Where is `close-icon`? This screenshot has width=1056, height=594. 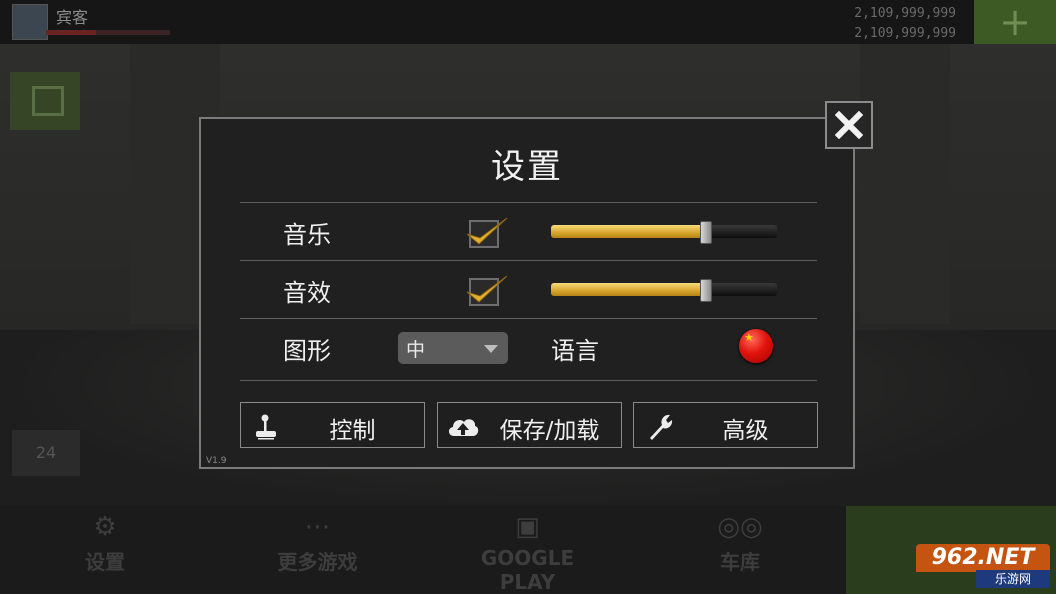 close-icon is located at coordinates (849, 125).